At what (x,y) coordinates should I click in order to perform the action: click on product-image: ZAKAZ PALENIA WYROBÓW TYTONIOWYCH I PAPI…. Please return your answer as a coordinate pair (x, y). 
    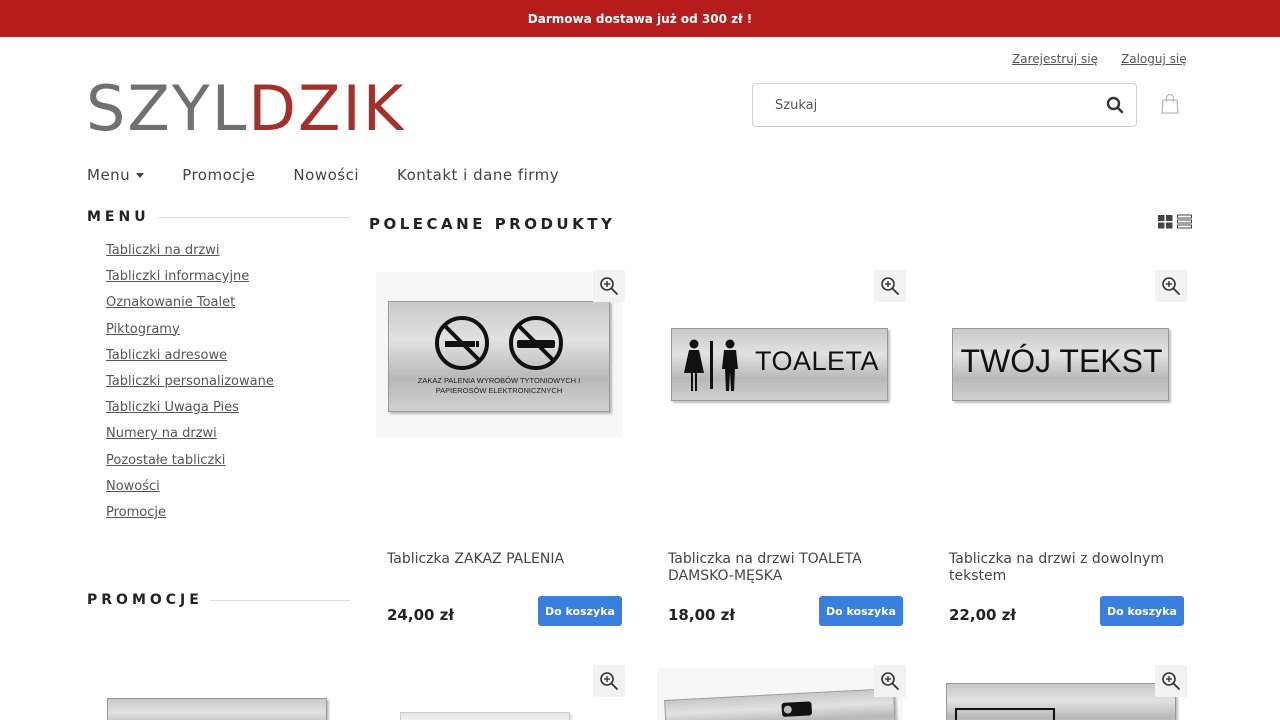
    Looking at the image, I should click on (498, 405).